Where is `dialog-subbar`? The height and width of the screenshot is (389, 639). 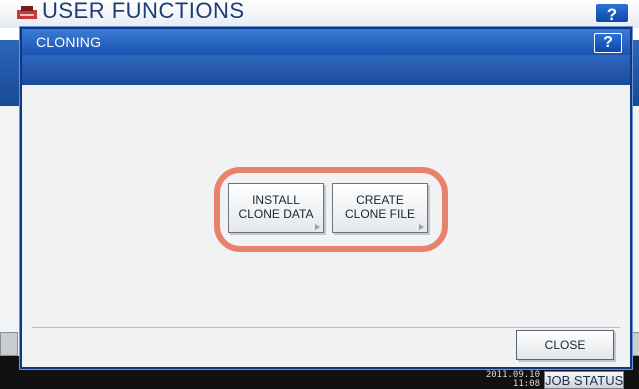
dialog-subbar is located at coordinates (326, 70).